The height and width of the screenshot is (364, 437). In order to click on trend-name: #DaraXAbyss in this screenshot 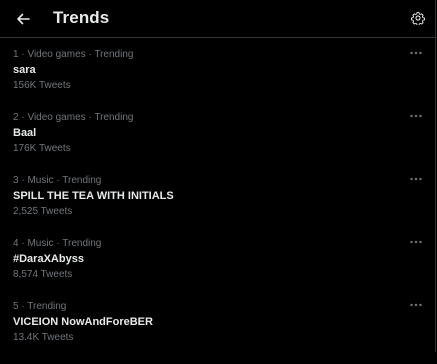, I will do `click(48, 259)`.